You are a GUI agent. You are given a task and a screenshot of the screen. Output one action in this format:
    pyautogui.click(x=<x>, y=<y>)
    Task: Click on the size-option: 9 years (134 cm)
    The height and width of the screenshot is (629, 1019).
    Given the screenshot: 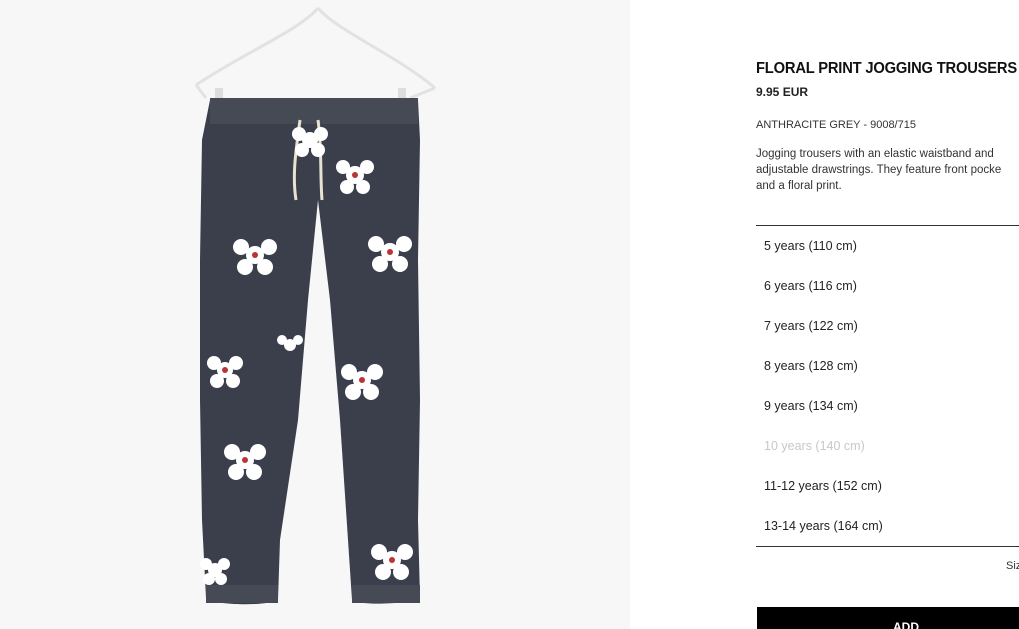 What is the action you would take?
    pyautogui.click(x=887, y=406)
    